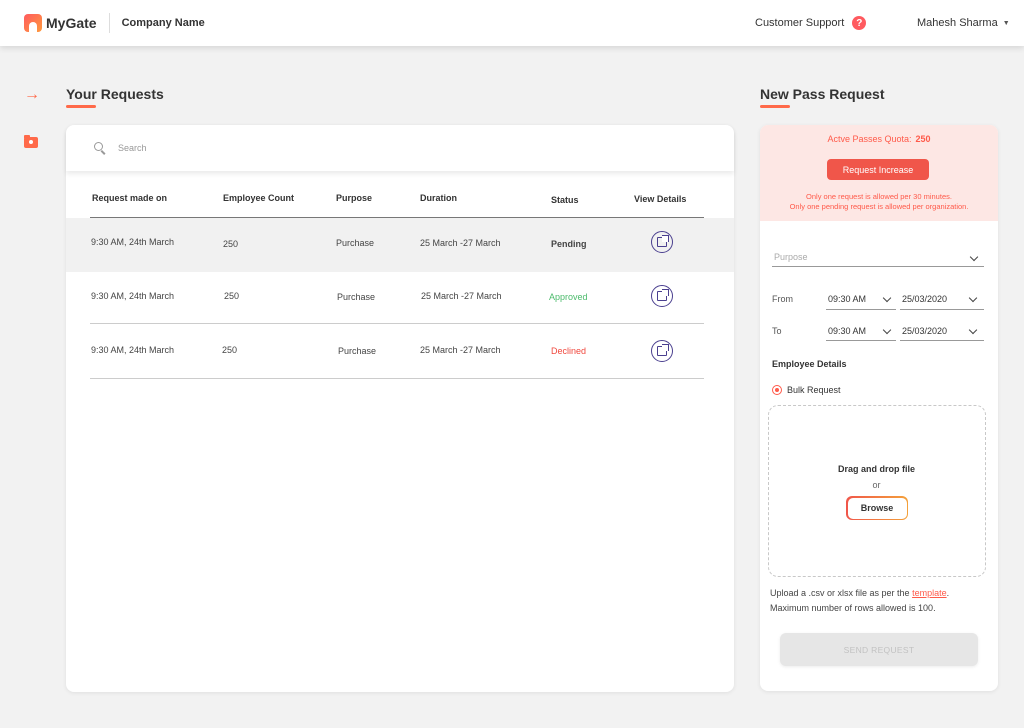 This screenshot has height=728, width=1024. Describe the element at coordinates (847, 299) in the screenshot. I see `from-time-value: 09:30 AM` at that location.